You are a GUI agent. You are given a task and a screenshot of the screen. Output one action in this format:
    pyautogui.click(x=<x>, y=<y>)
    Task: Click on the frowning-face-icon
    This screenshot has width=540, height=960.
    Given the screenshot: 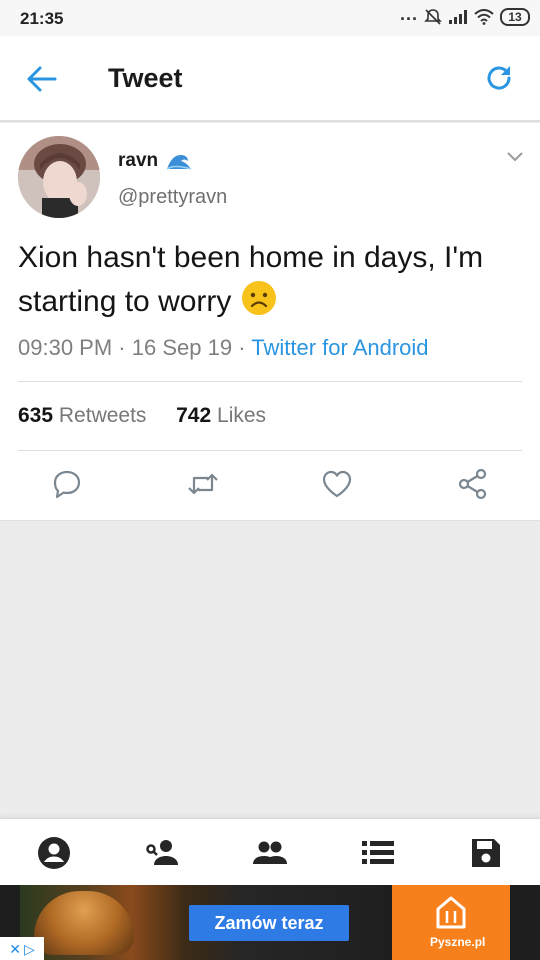 What is the action you would take?
    pyautogui.click(x=258, y=298)
    